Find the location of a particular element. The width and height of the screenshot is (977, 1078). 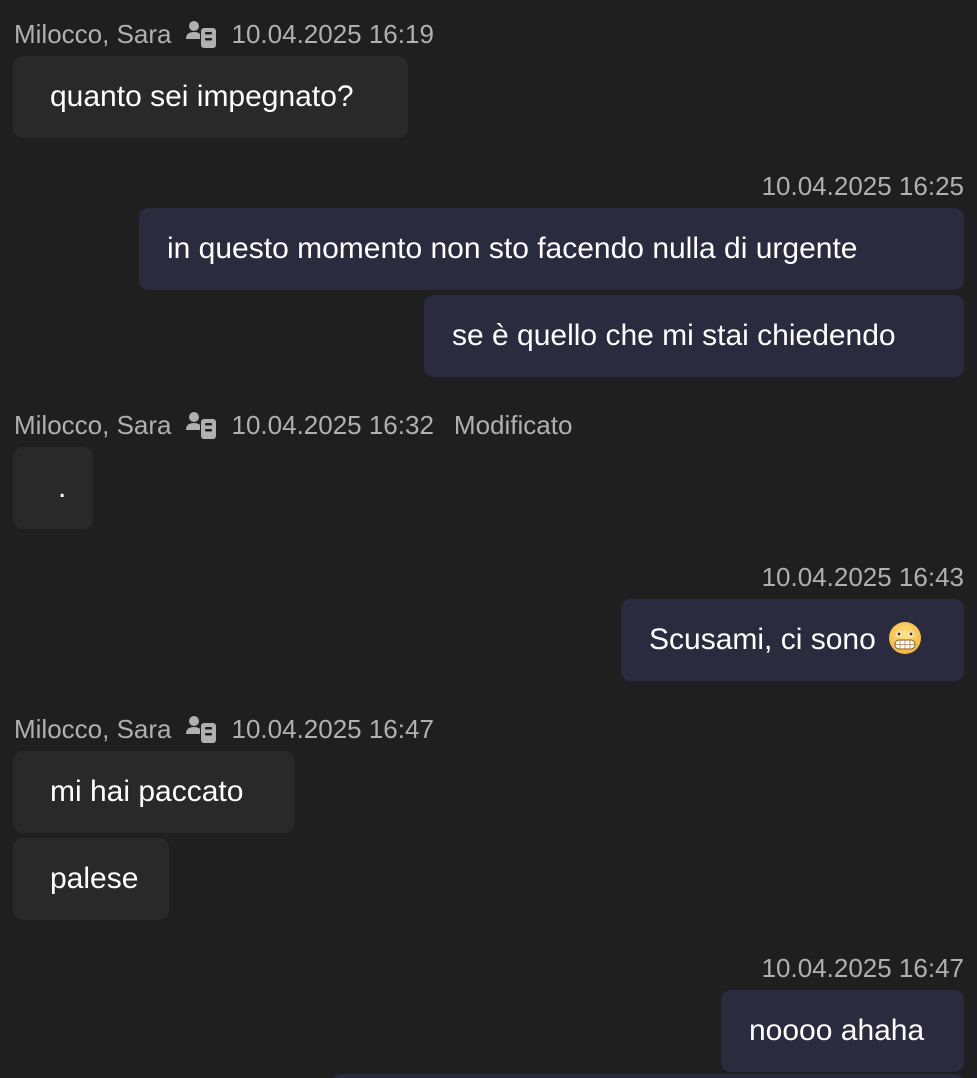

message-group-incoming: Milocco, Sara 10.04.2025 16:19 is located at coordinates (488, 34).